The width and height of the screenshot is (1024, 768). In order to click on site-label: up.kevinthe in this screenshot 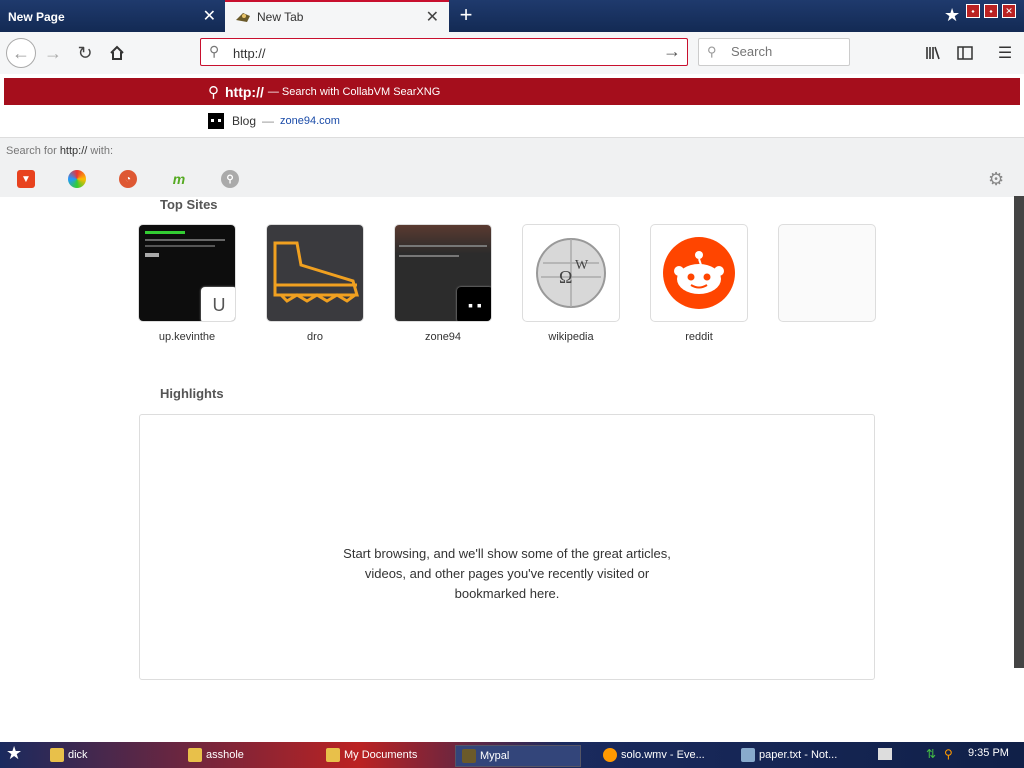, I will do `click(187, 337)`.